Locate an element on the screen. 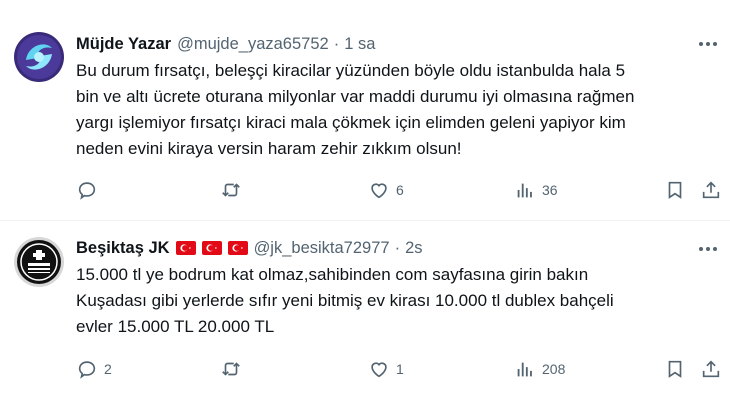  bookmark-button is located at coordinates (675, 369).